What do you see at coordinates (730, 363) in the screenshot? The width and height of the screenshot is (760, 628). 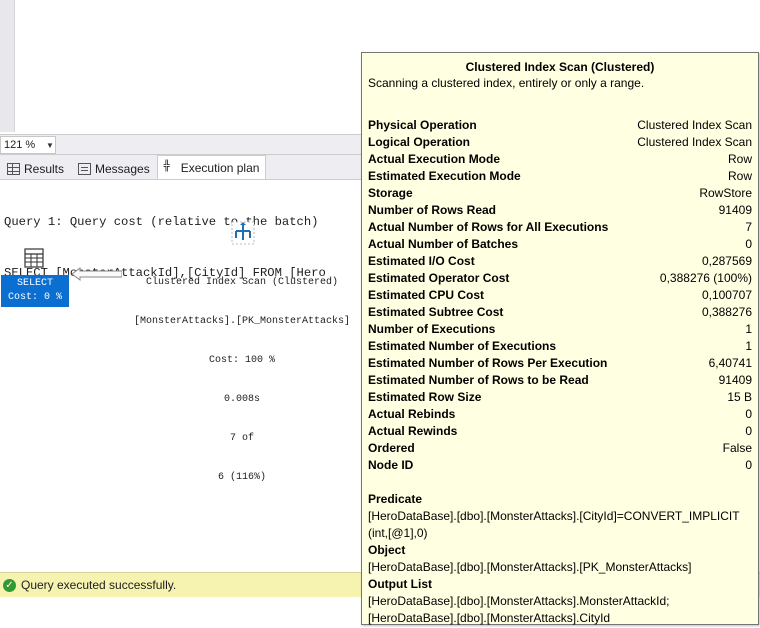 I see `property-value: 6,40741` at bounding box center [730, 363].